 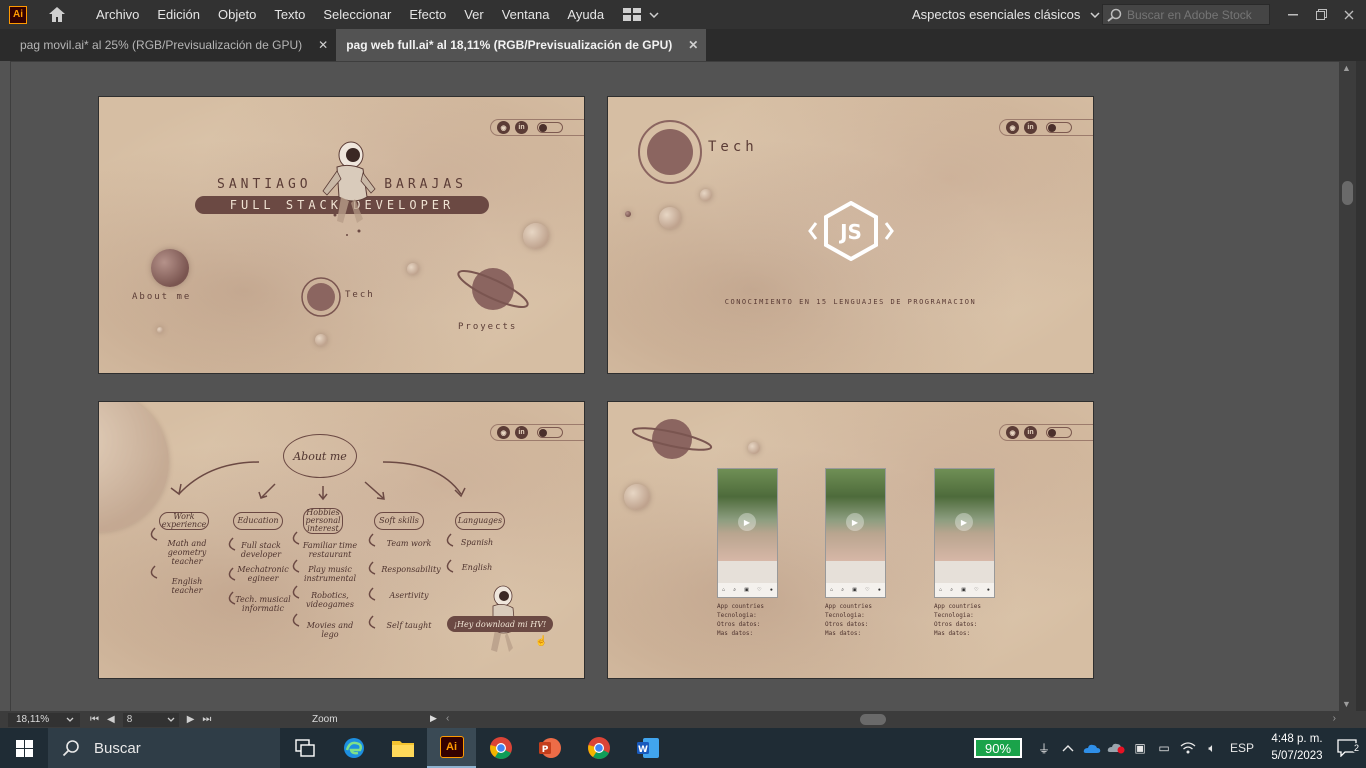 I want to click on node-work-experience: Work experience, so click(x=184, y=521).